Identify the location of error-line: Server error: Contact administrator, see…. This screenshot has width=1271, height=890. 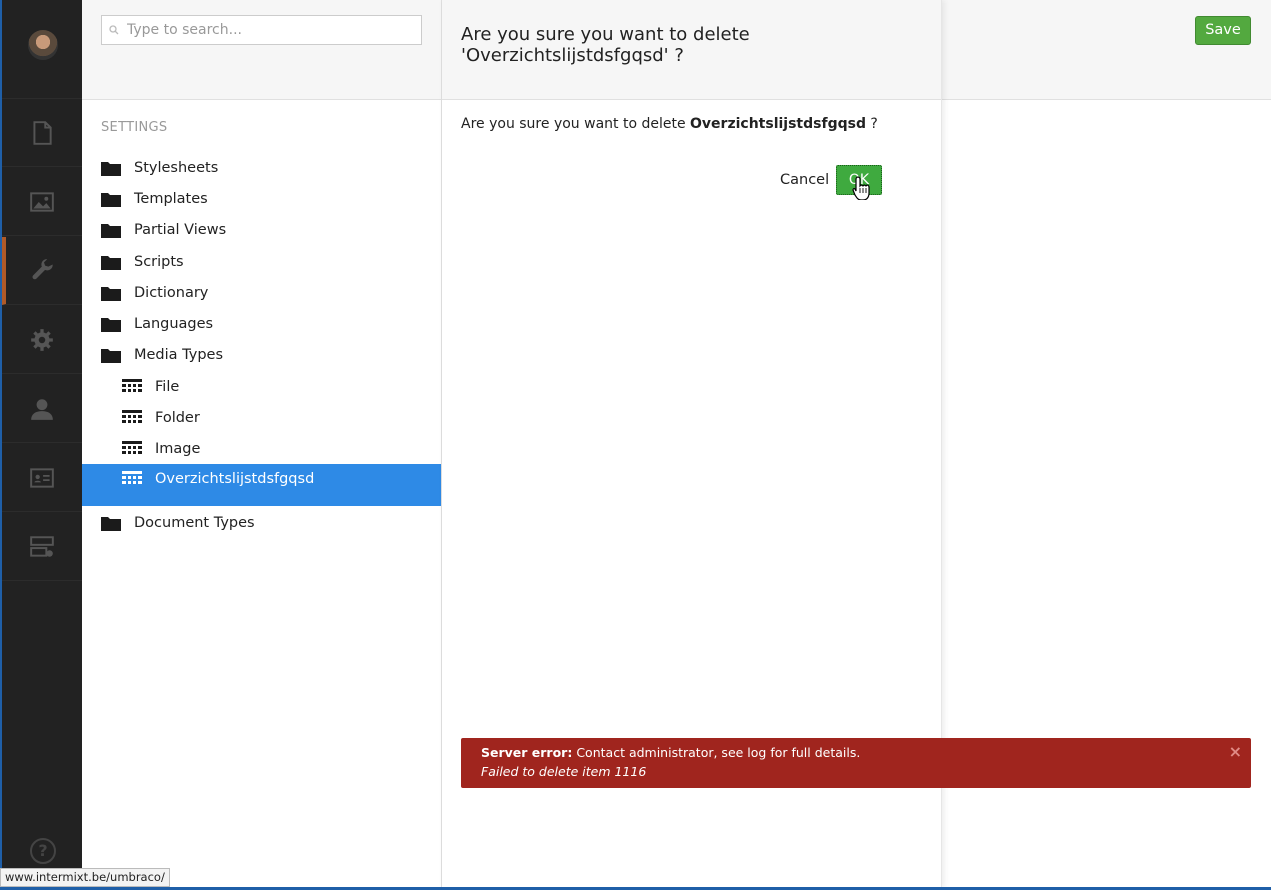
(856, 752).